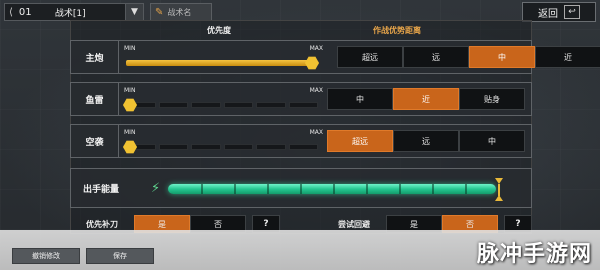  What do you see at coordinates (102, 224) in the screenshot?
I see `toggle-label: 优先补刀` at bounding box center [102, 224].